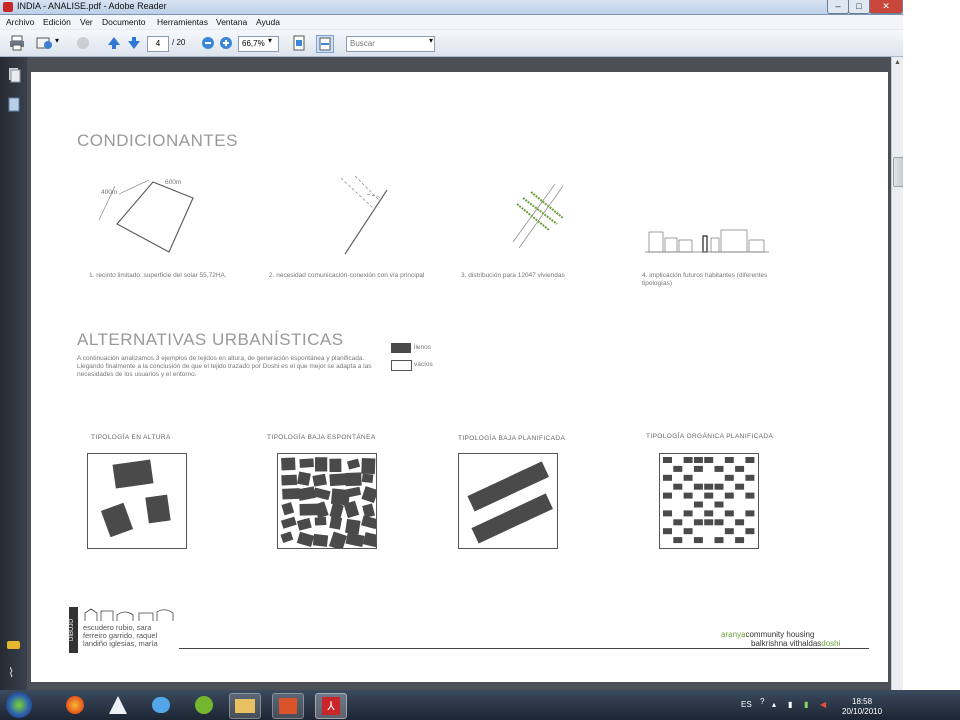  What do you see at coordinates (73, 630) in the screenshot?
I see `footer-dibujo-label: DIBUJO` at bounding box center [73, 630].